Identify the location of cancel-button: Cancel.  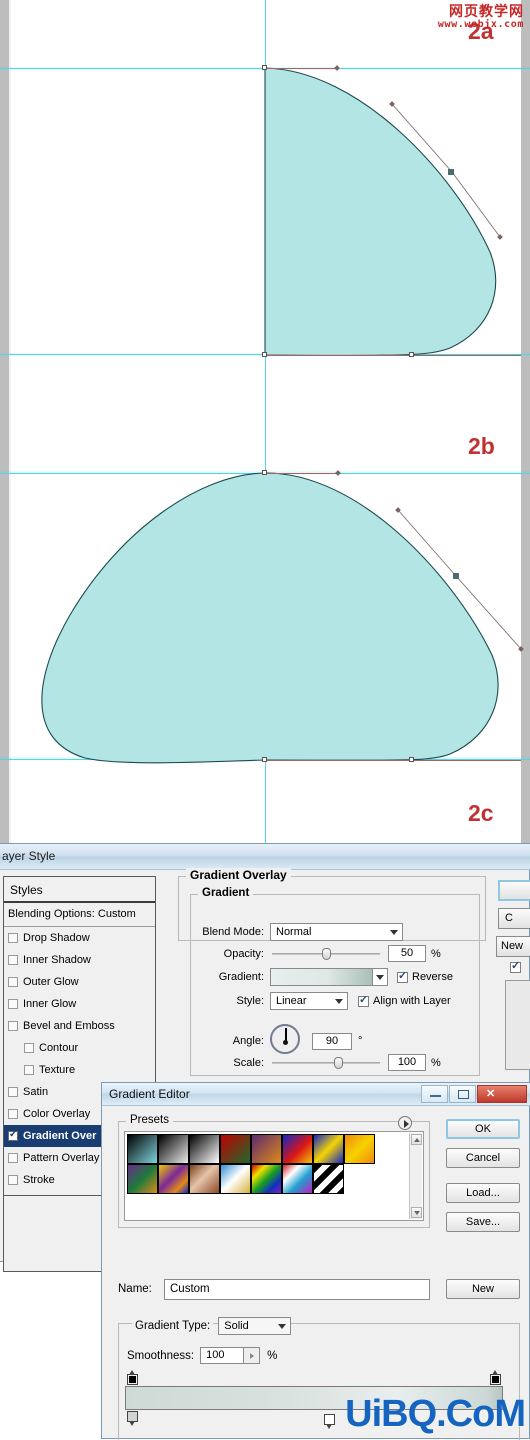
(483, 1158).